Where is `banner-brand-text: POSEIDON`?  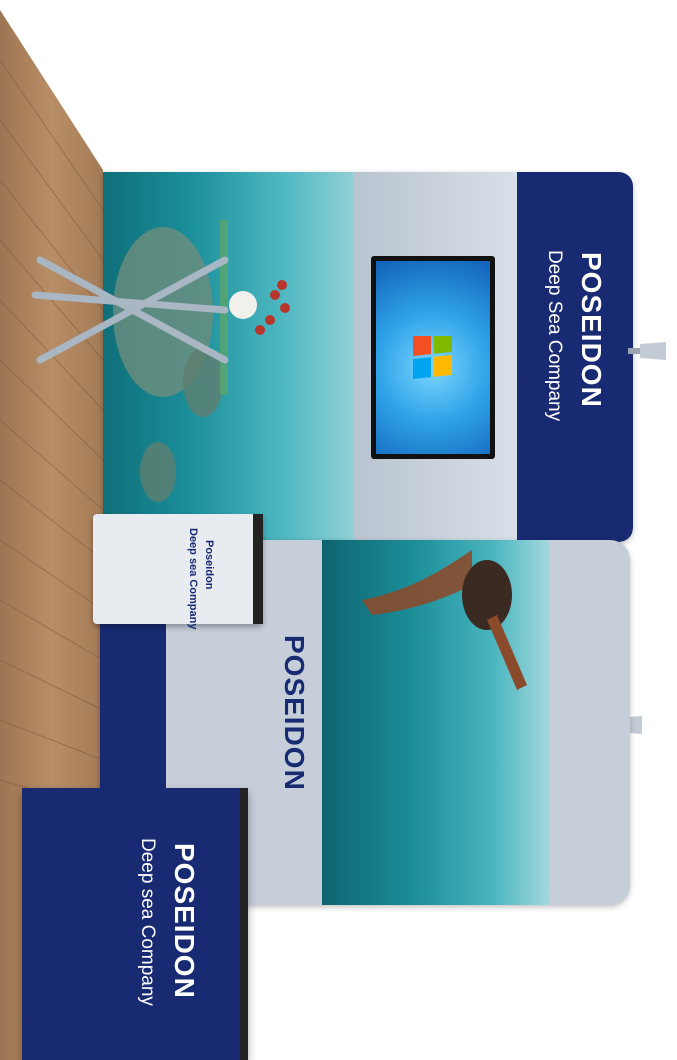
banner-brand-text: POSEIDON is located at coordinates (591, 330).